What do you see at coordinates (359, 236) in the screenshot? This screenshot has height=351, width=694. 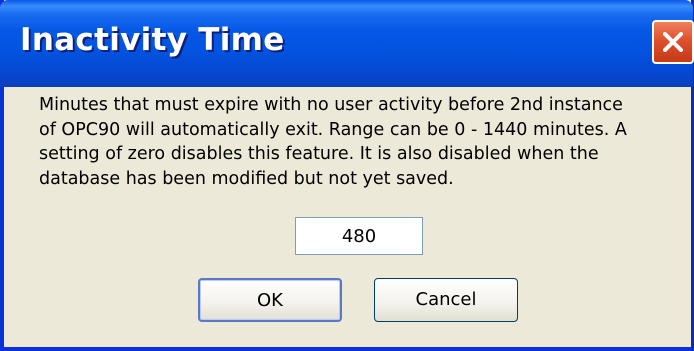 I see `inactivity-minutes-input` at bounding box center [359, 236].